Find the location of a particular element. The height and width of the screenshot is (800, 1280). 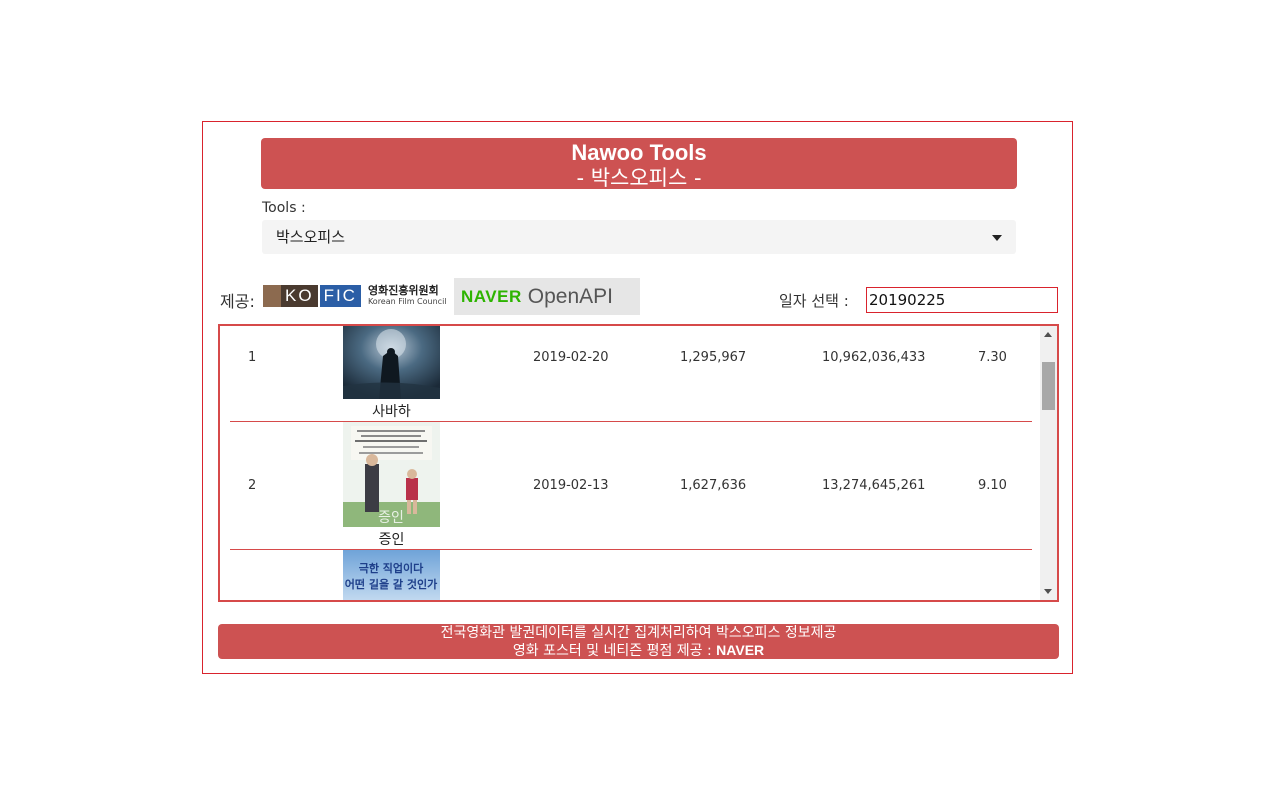

footer-line2: 영화 포스터 및 네티즌 평점 제공 : NAVER is located at coordinates (638, 651).